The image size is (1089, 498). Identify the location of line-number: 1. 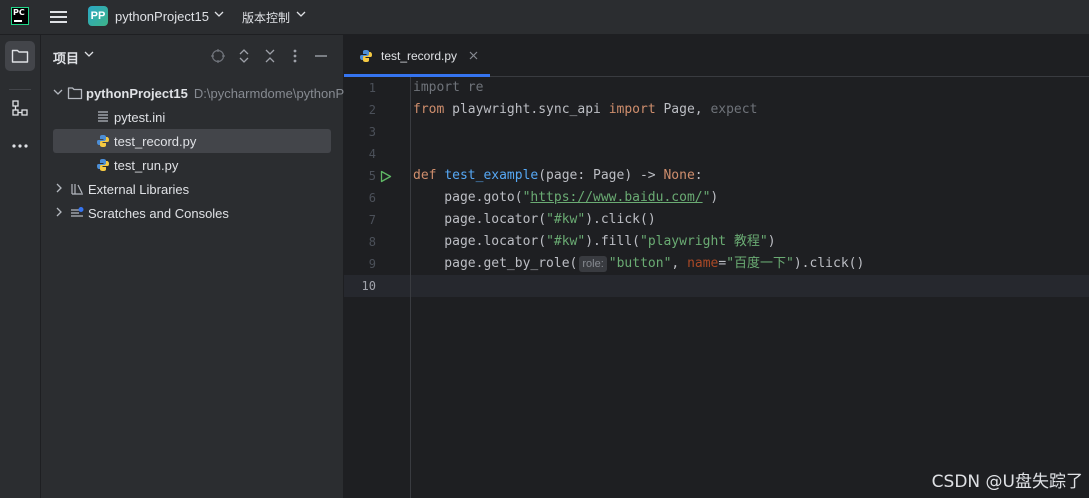
(372, 88).